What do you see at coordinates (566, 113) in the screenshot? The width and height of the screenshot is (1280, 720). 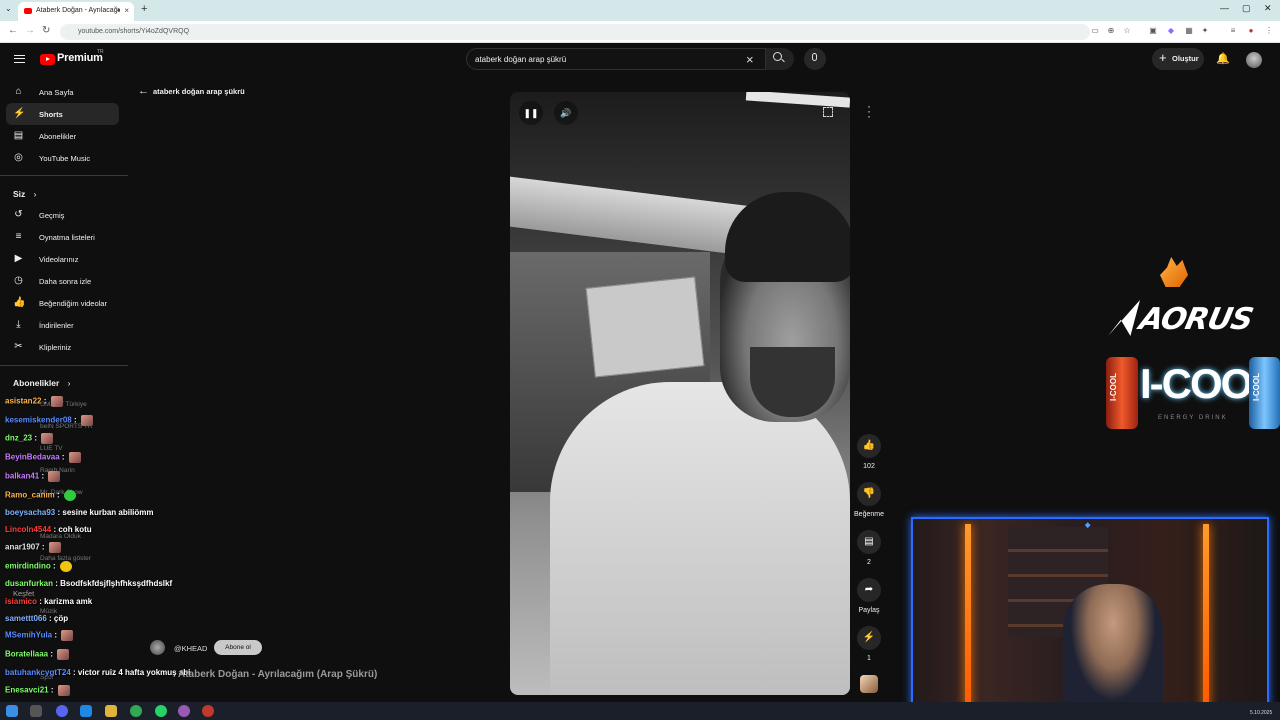 I see `volume-button: 🔊` at bounding box center [566, 113].